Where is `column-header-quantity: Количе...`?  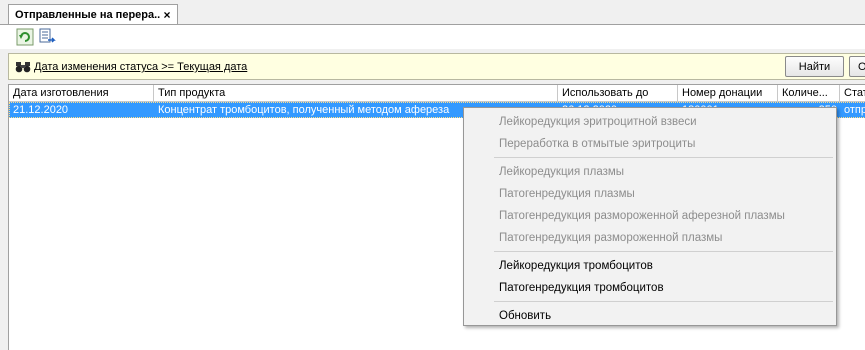
column-header-quantity: Количе... is located at coordinates (809, 93).